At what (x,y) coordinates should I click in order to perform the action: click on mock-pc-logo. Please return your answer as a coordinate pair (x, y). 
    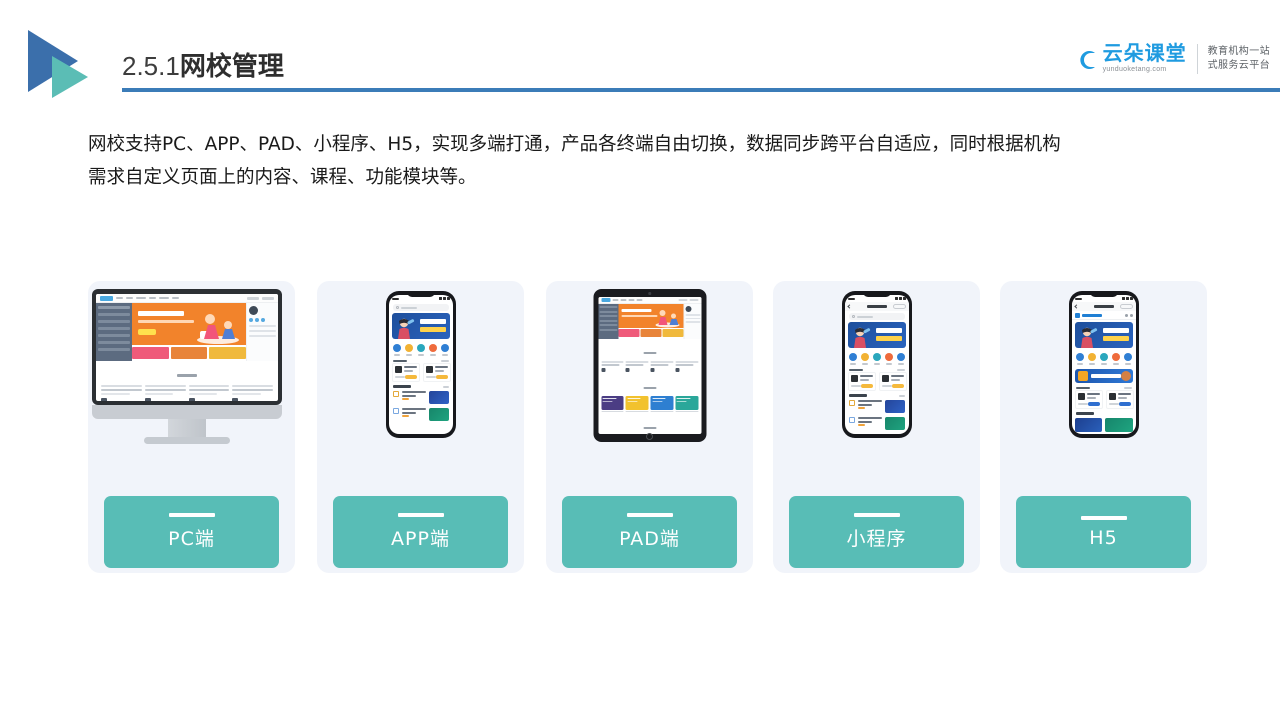
    Looking at the image, I should click on (106, 298).